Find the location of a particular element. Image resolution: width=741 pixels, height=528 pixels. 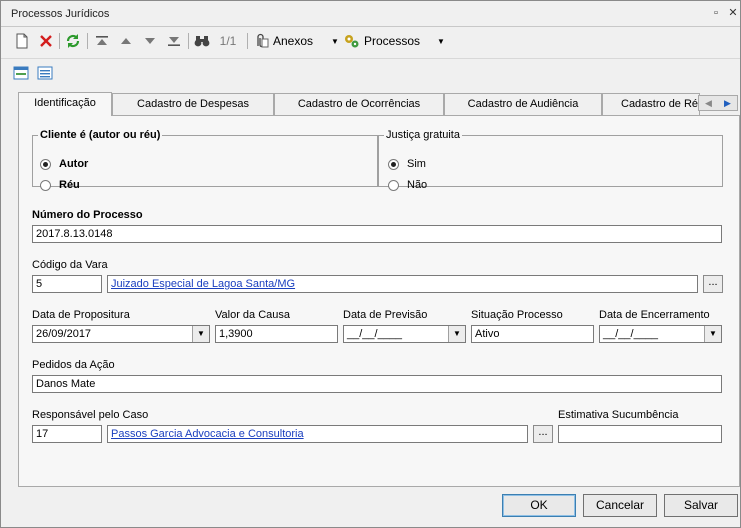

processos-label: Processos is located at coordinates (392, 41).